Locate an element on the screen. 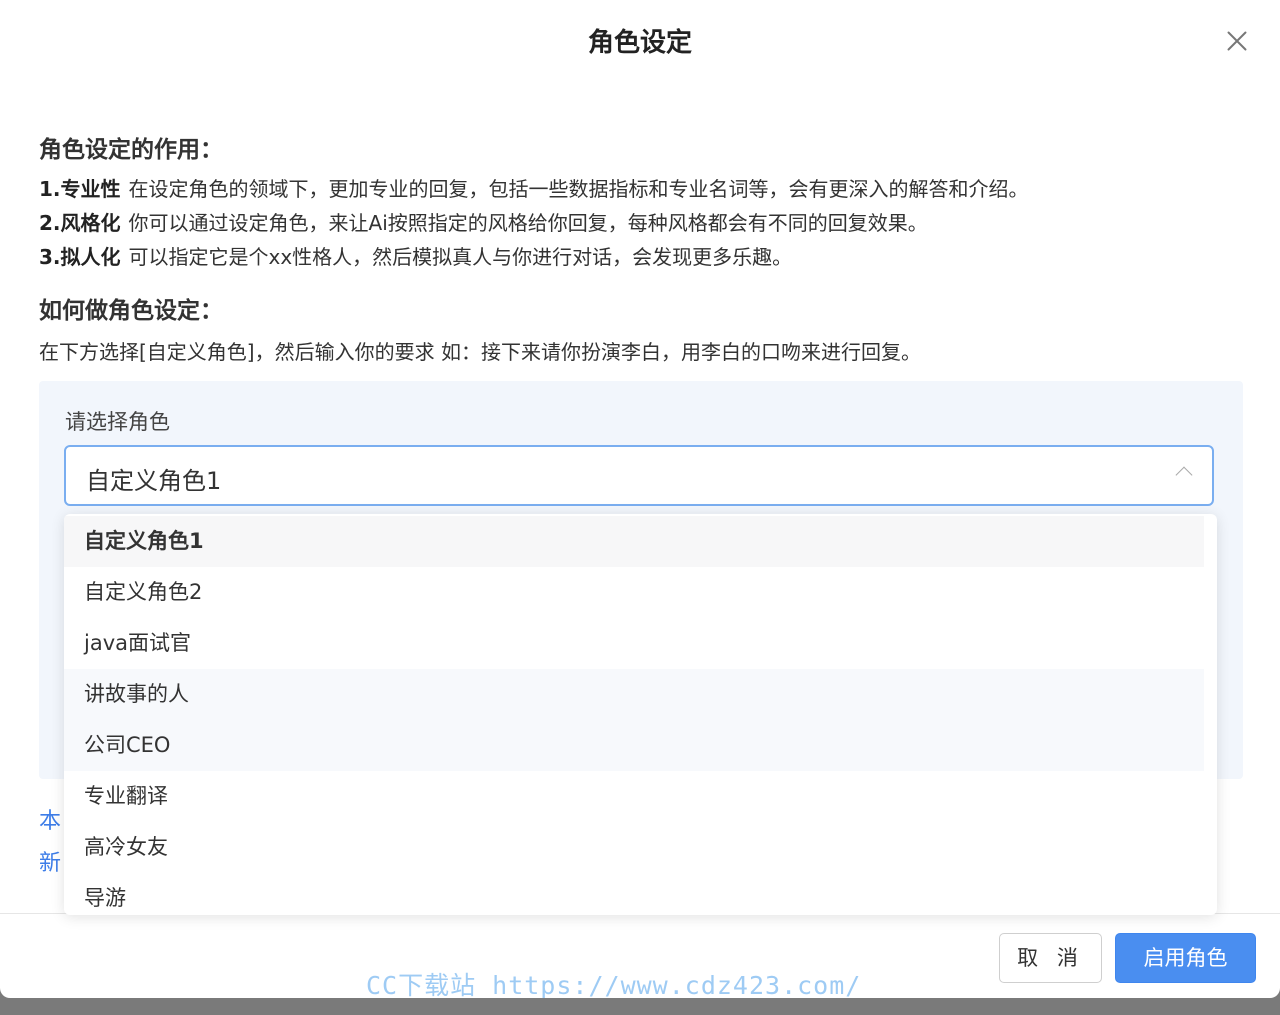 The height and width of the screenshot is (1015, 1280). dropdown-option: java面试官 is located at coordinates (634, 643).